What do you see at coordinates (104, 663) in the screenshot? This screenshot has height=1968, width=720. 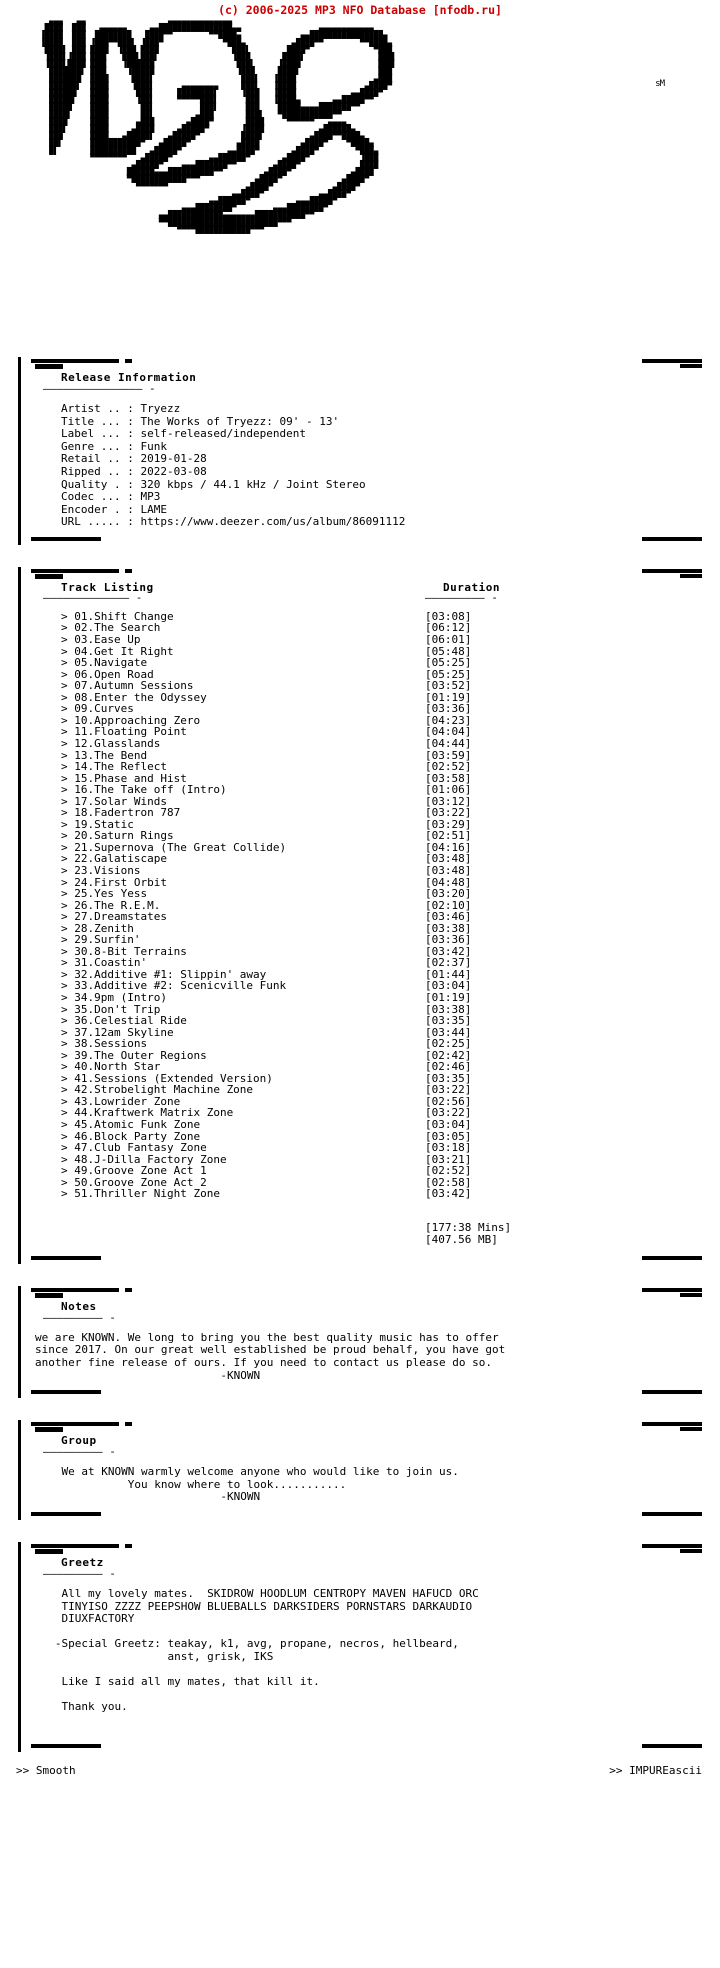 I see `track-name: > 05.Navigate` at bounding box center [104, 663].